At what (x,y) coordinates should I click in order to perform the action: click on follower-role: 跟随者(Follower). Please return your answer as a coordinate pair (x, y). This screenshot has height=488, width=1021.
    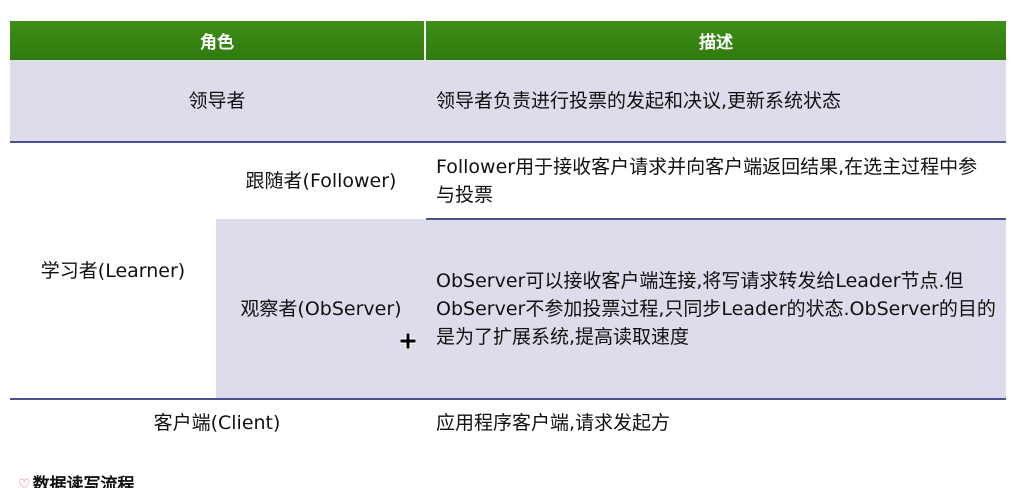
    Looking at the image, I should click on (321, 180).